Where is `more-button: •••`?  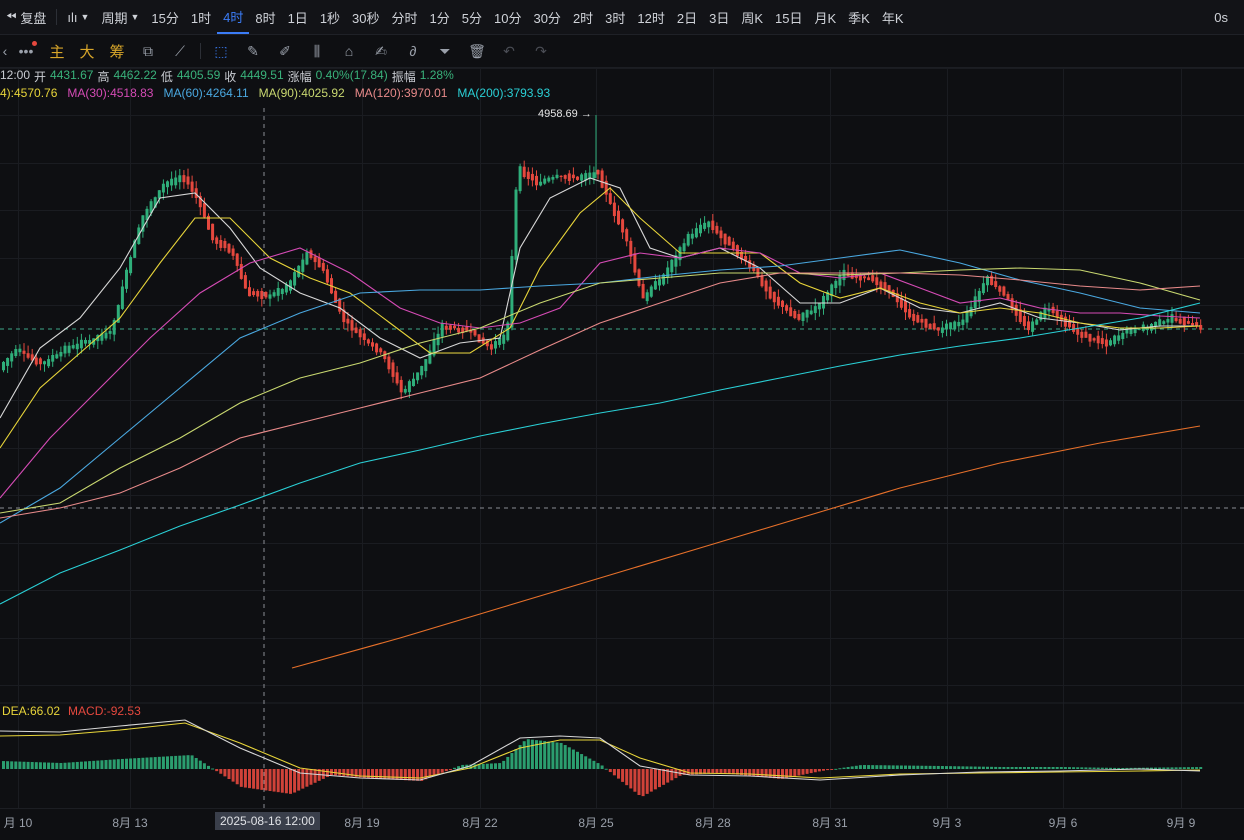 more-button: ••• is located at coordinates (26, 51).